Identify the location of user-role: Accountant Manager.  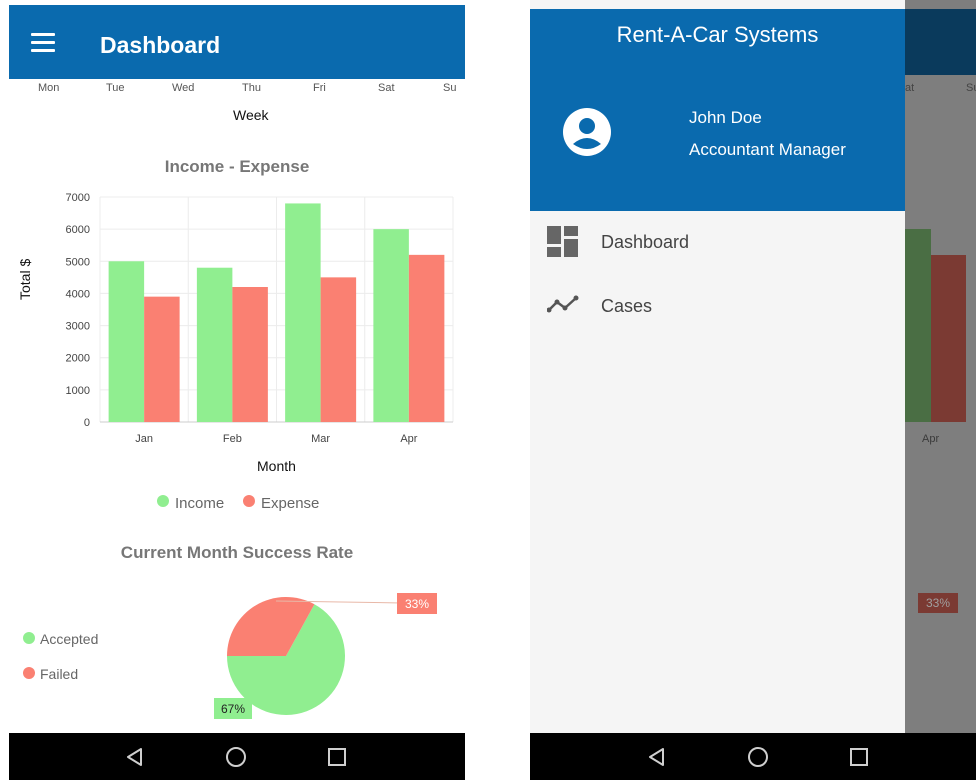
(767, 149).